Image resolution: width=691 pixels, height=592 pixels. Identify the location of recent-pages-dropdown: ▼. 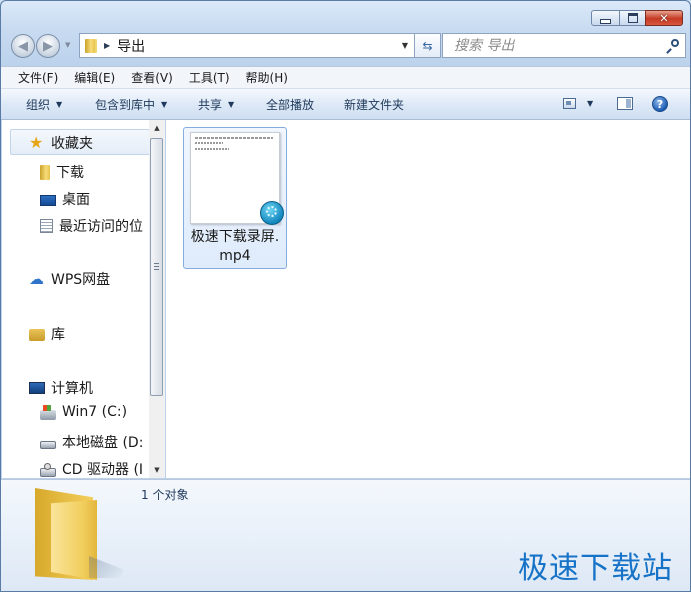
(67, 45).